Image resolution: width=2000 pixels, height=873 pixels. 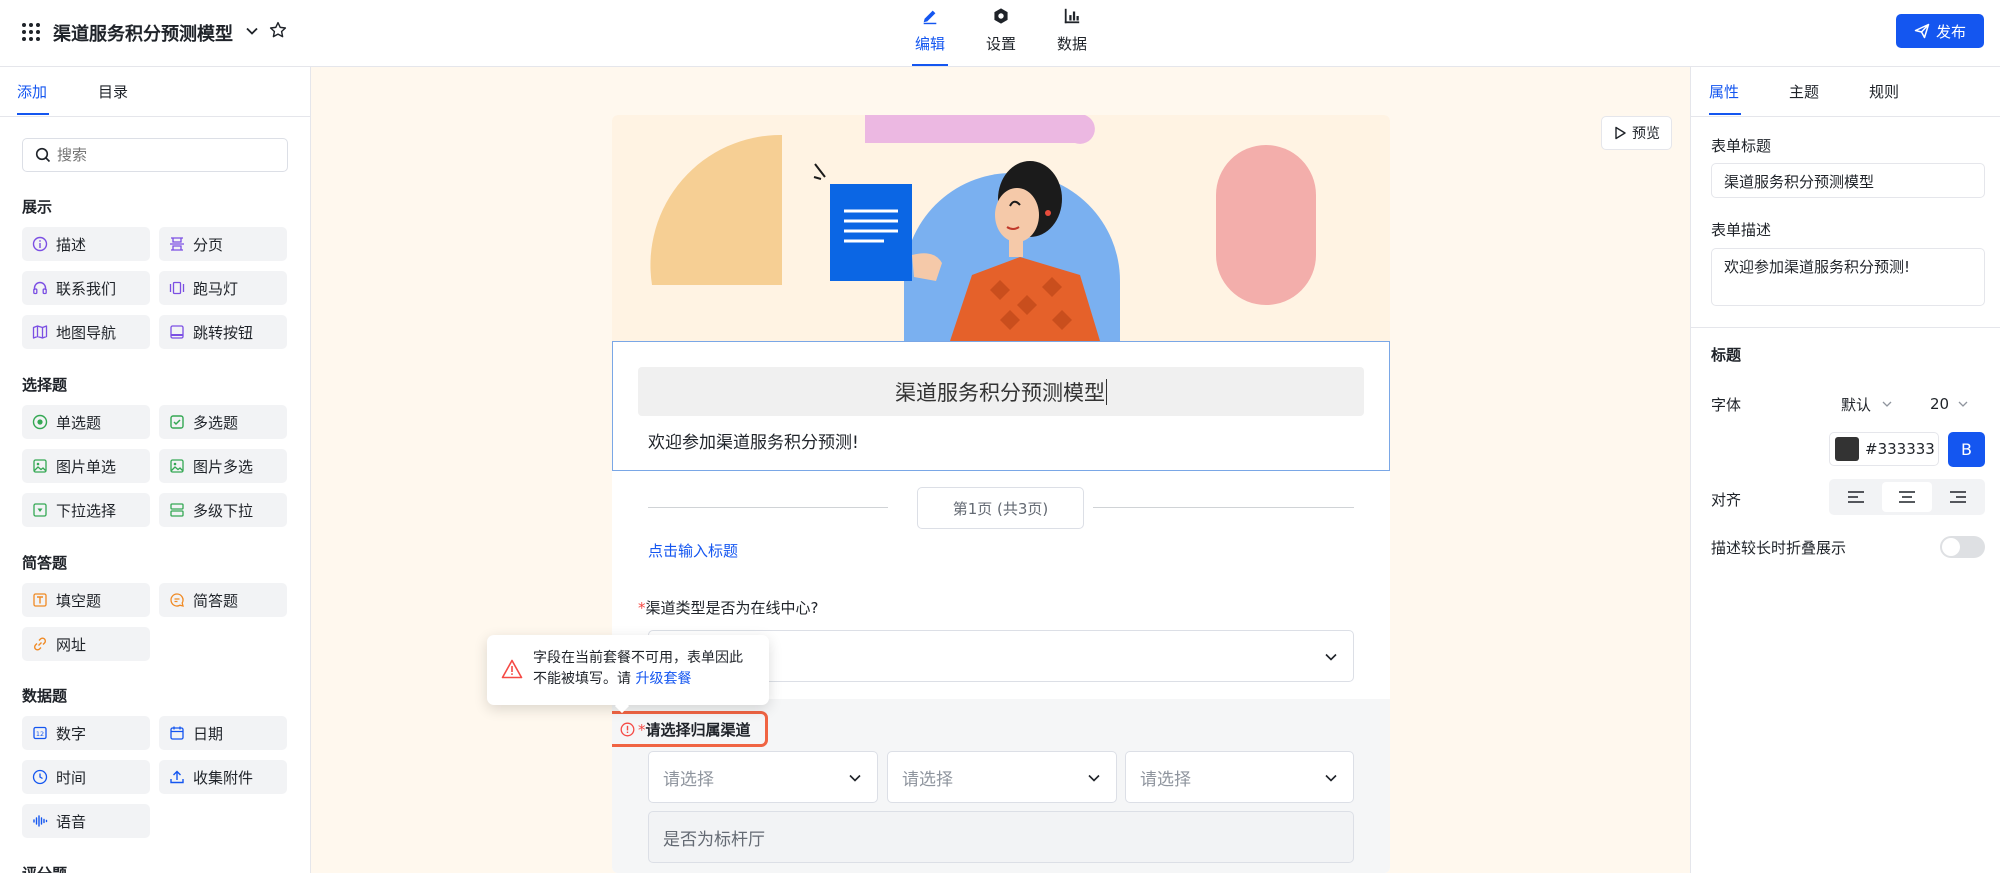 I want to click on widget-label: 时间, so click(x=71, y=777).